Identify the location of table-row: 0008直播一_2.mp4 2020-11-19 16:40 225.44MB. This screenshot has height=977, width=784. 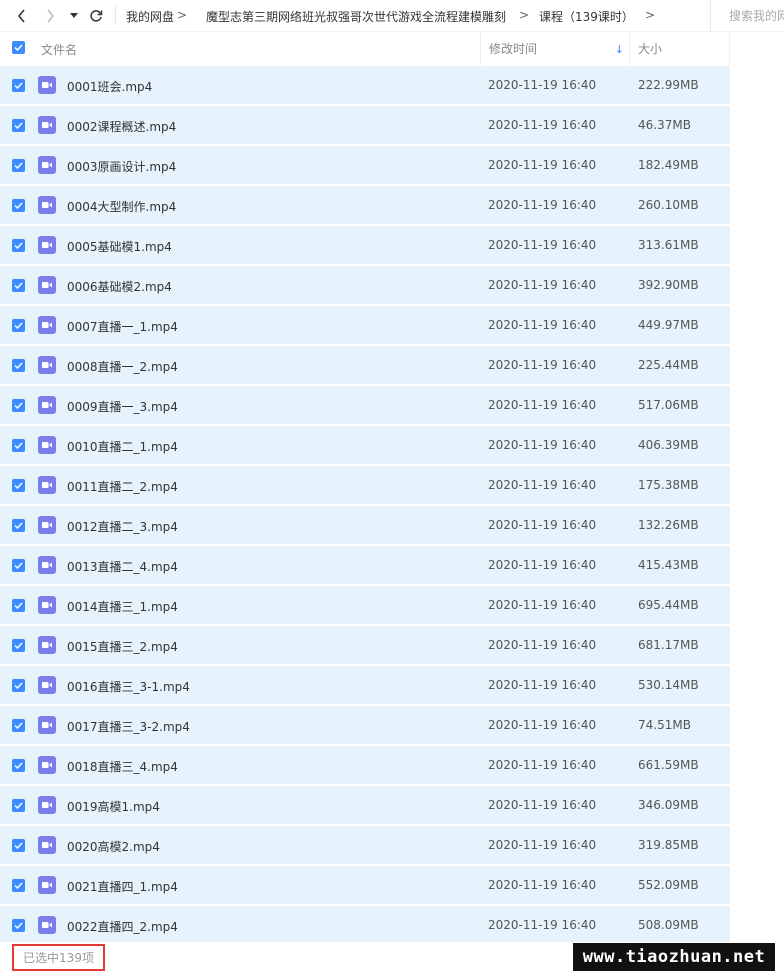
(365, 365).